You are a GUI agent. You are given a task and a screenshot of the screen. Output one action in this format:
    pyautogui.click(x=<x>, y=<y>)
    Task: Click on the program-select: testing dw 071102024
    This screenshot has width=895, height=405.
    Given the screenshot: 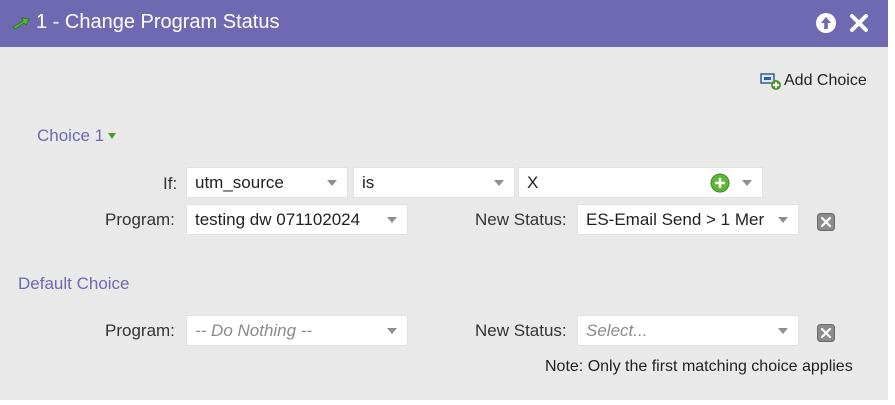 What is the action you would take?
    pyautogui.click(x=297, y=219)
    